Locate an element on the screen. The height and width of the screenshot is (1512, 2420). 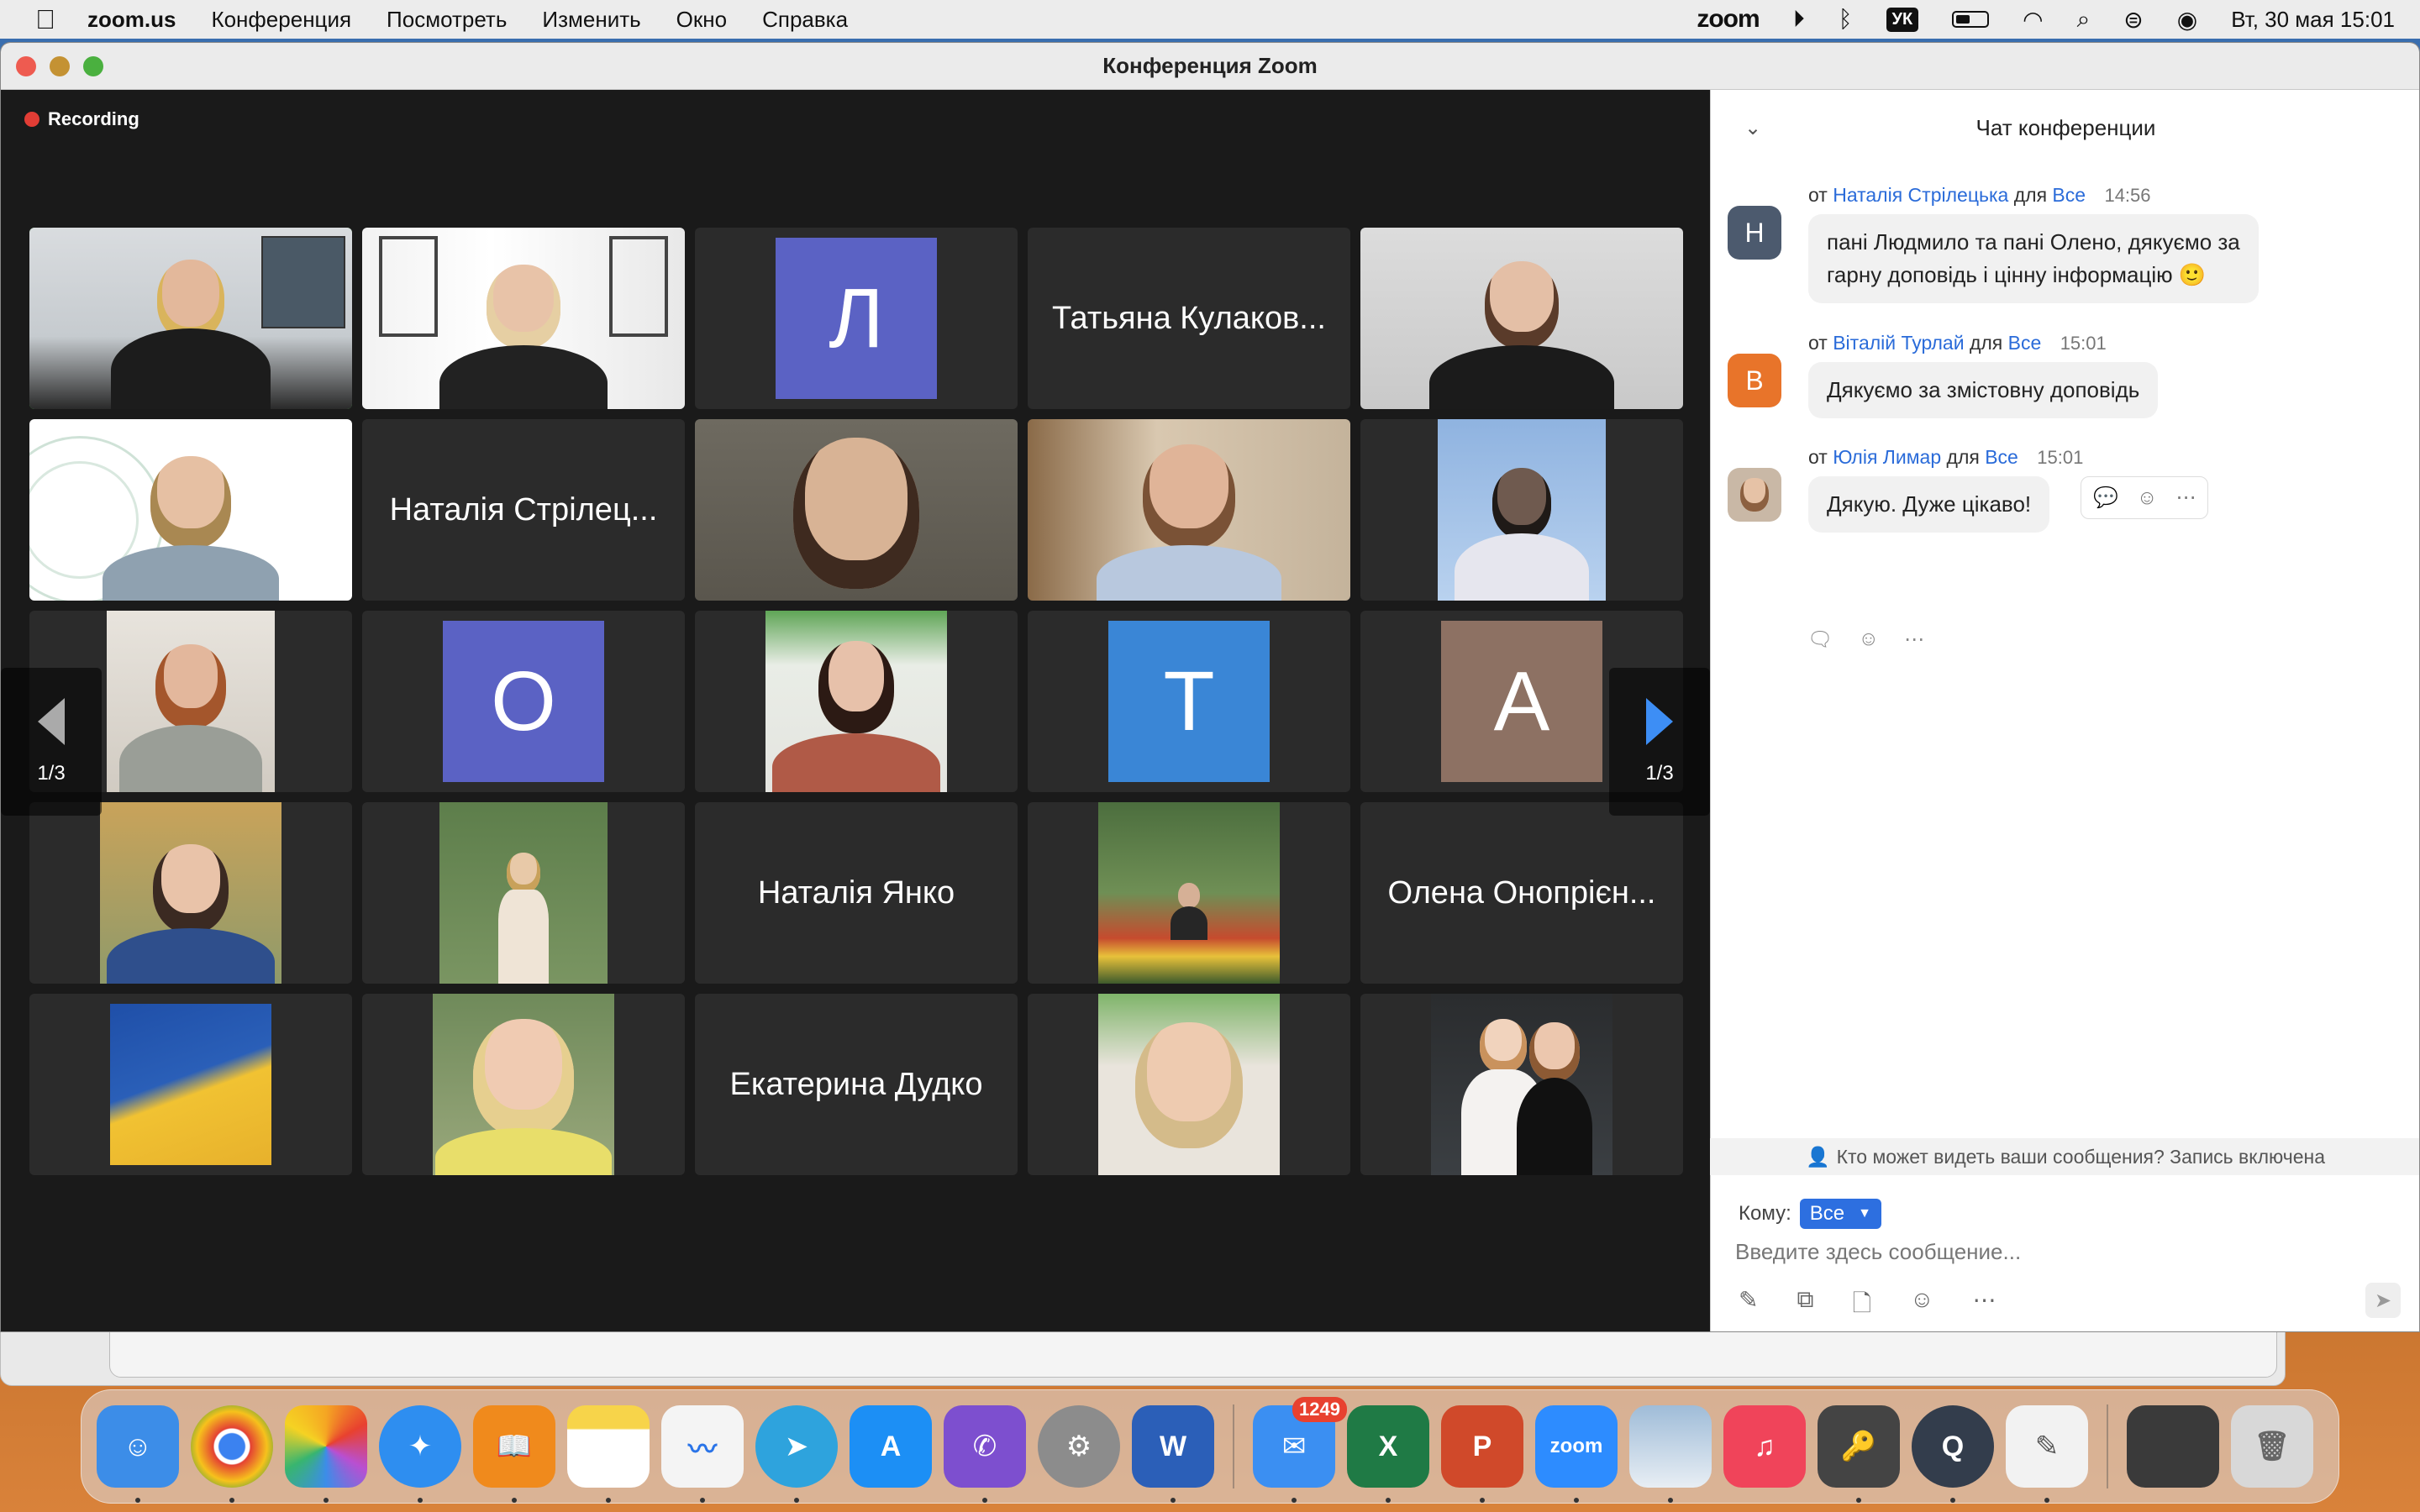
dock-app-store: A is located at coordinates (891, 1446).